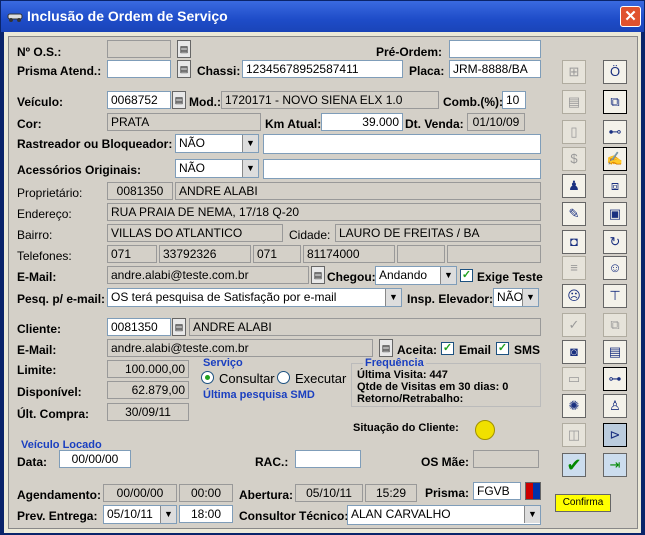 This screenshot has height=535, width=645. I want to click on disponivel-label: Disponível:, so click(49, 392).